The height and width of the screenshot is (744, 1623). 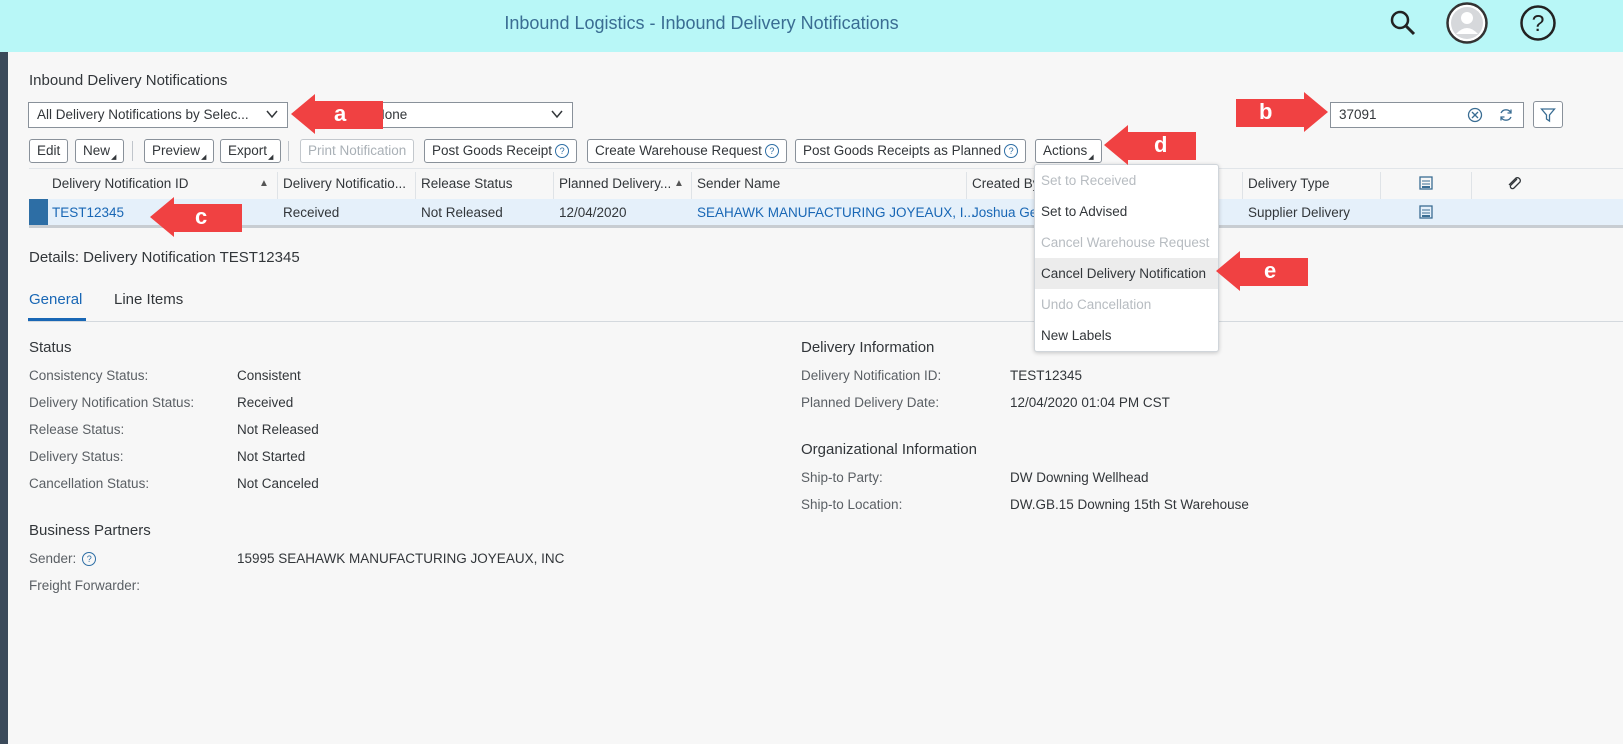 I want to click on cancellation-label: Cancellation Status:, so click(x=89, y=483).